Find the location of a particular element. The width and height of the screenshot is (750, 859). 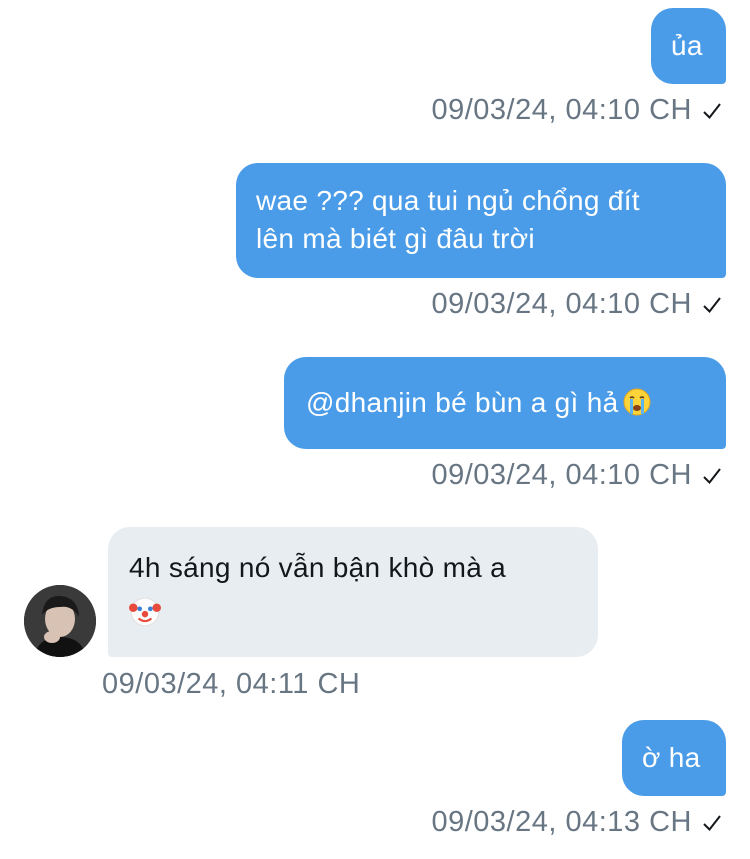

user-avatar is located at coordinates (60, 621).